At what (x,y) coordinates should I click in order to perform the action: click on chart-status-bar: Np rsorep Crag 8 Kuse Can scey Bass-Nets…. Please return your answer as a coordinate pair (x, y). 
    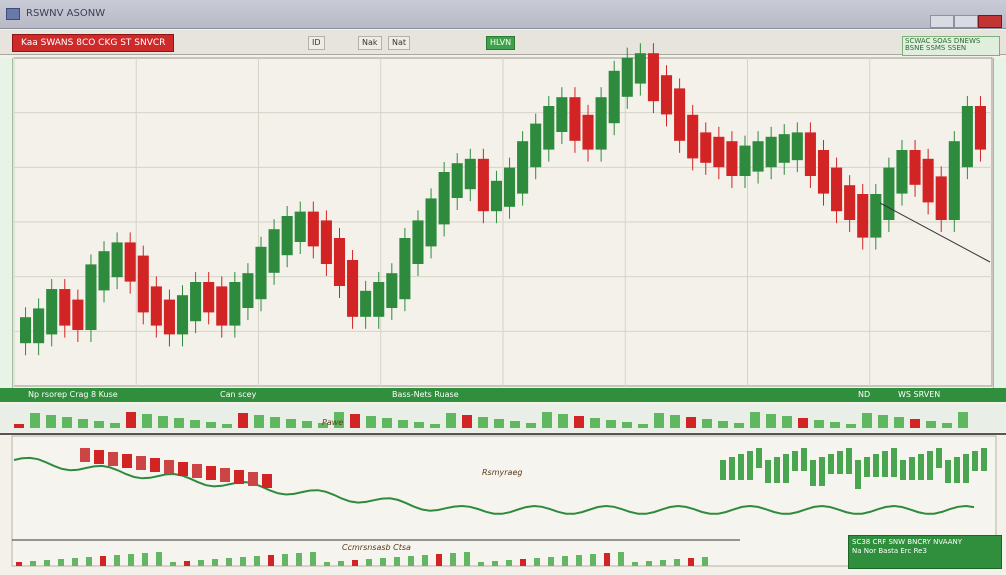
    Looking at the image, I should click on (503, 395).